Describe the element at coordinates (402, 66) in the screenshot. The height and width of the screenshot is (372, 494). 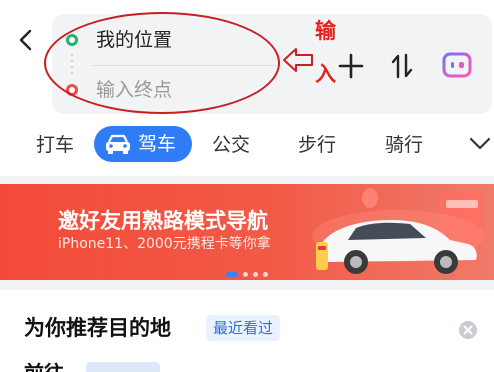
I see `swap-icon` at that location.